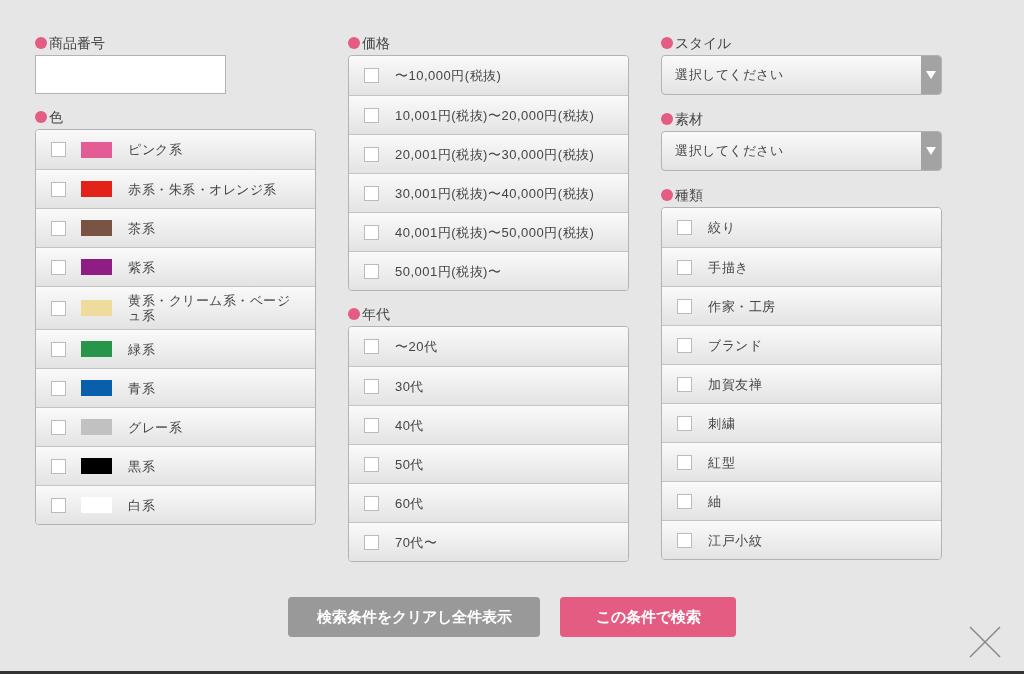  What do you see at coordinates (77, 43) in the screenshot?
I see `section-label: 商品番号` at bounding box center [77, 43].